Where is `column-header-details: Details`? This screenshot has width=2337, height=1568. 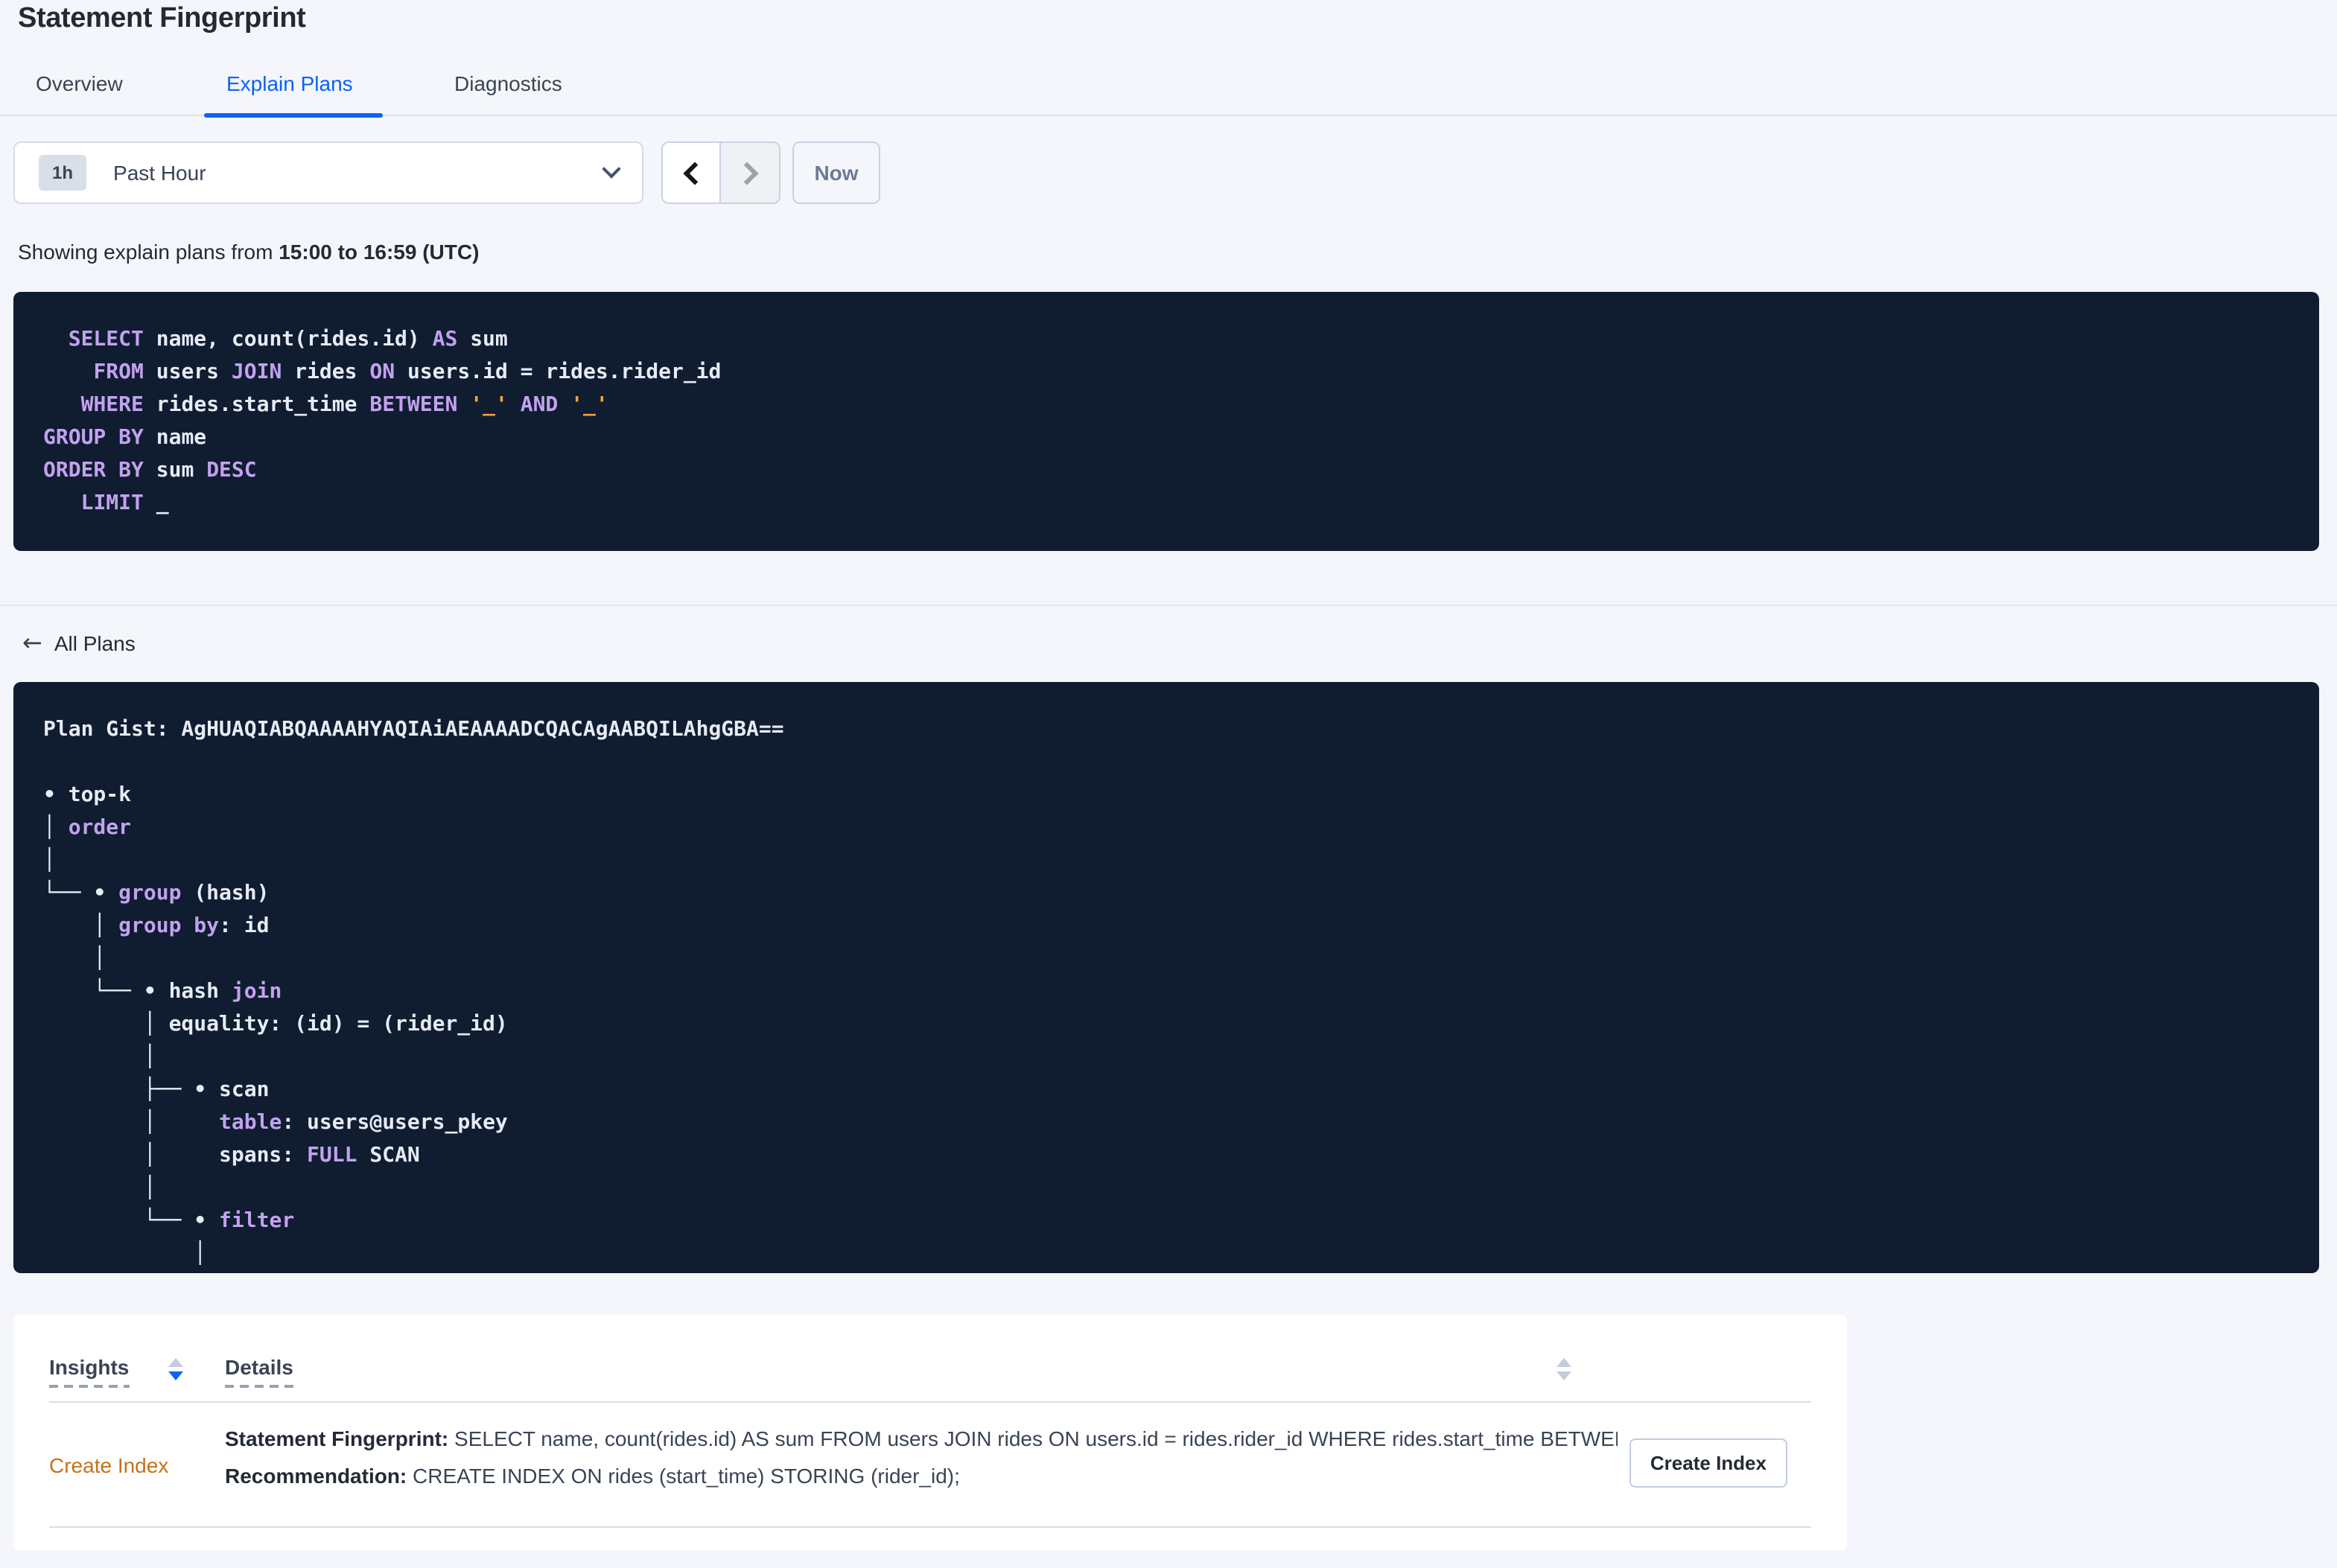
column-header-details: Details is located at coordinates (259, 1371).